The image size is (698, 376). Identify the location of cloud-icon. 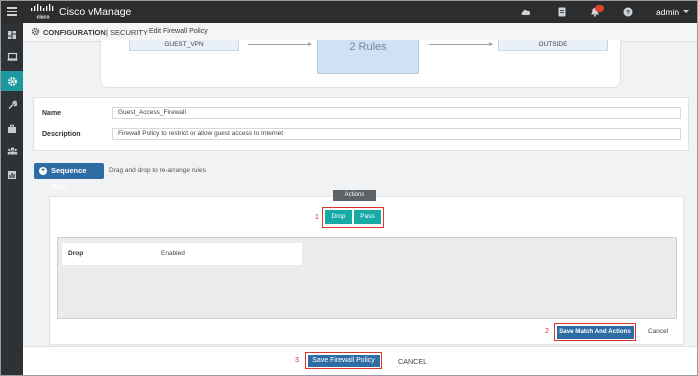
(526, 12).